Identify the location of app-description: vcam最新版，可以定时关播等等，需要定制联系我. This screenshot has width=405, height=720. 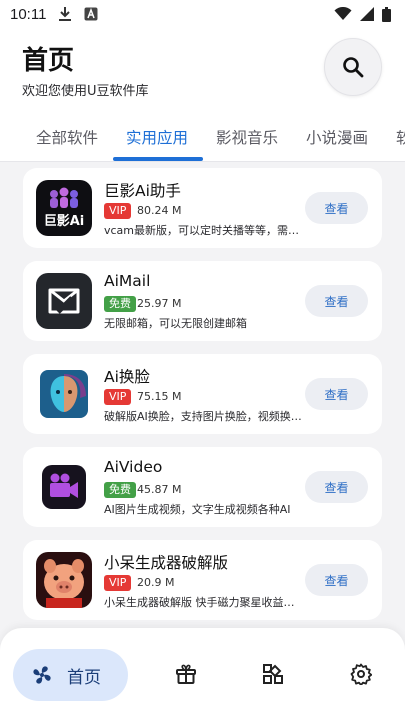
(204, 230).